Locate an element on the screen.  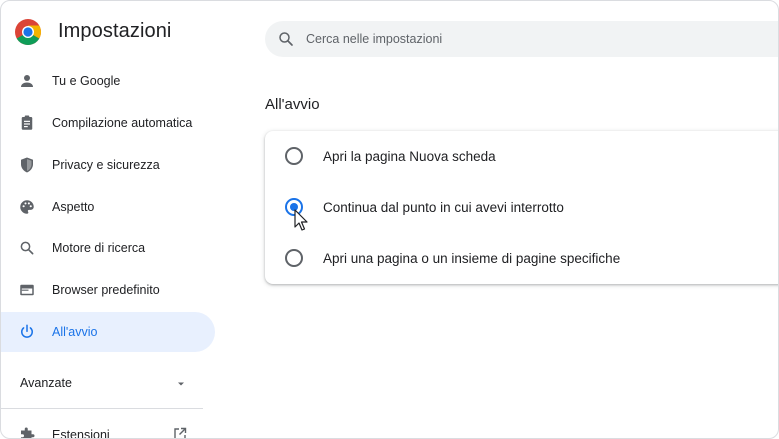
sidebar-item-label: Tu e Google is located at coordinates (86, 81).